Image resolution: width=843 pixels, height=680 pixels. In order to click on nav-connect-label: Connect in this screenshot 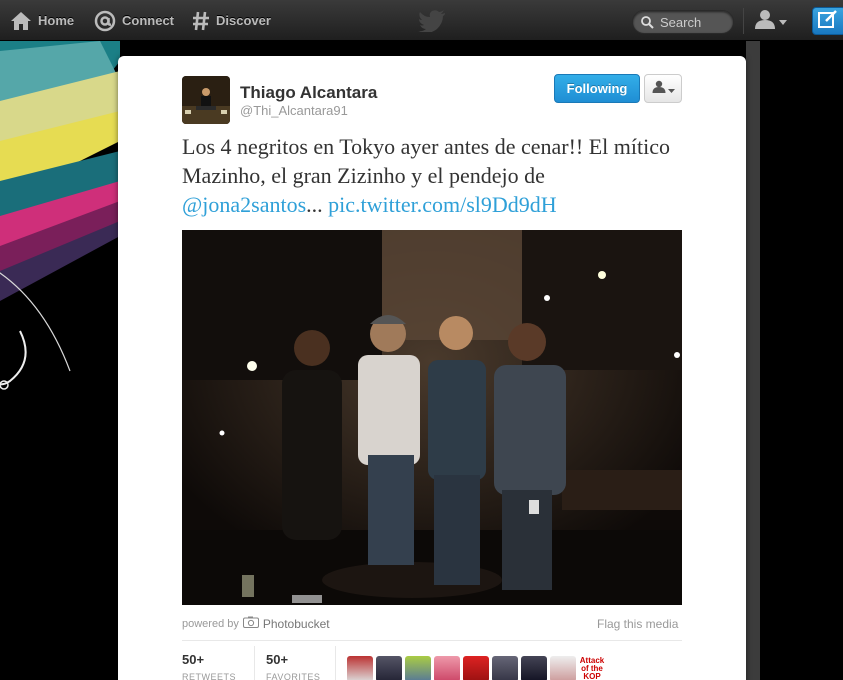, I will do `click(148, 20)`.